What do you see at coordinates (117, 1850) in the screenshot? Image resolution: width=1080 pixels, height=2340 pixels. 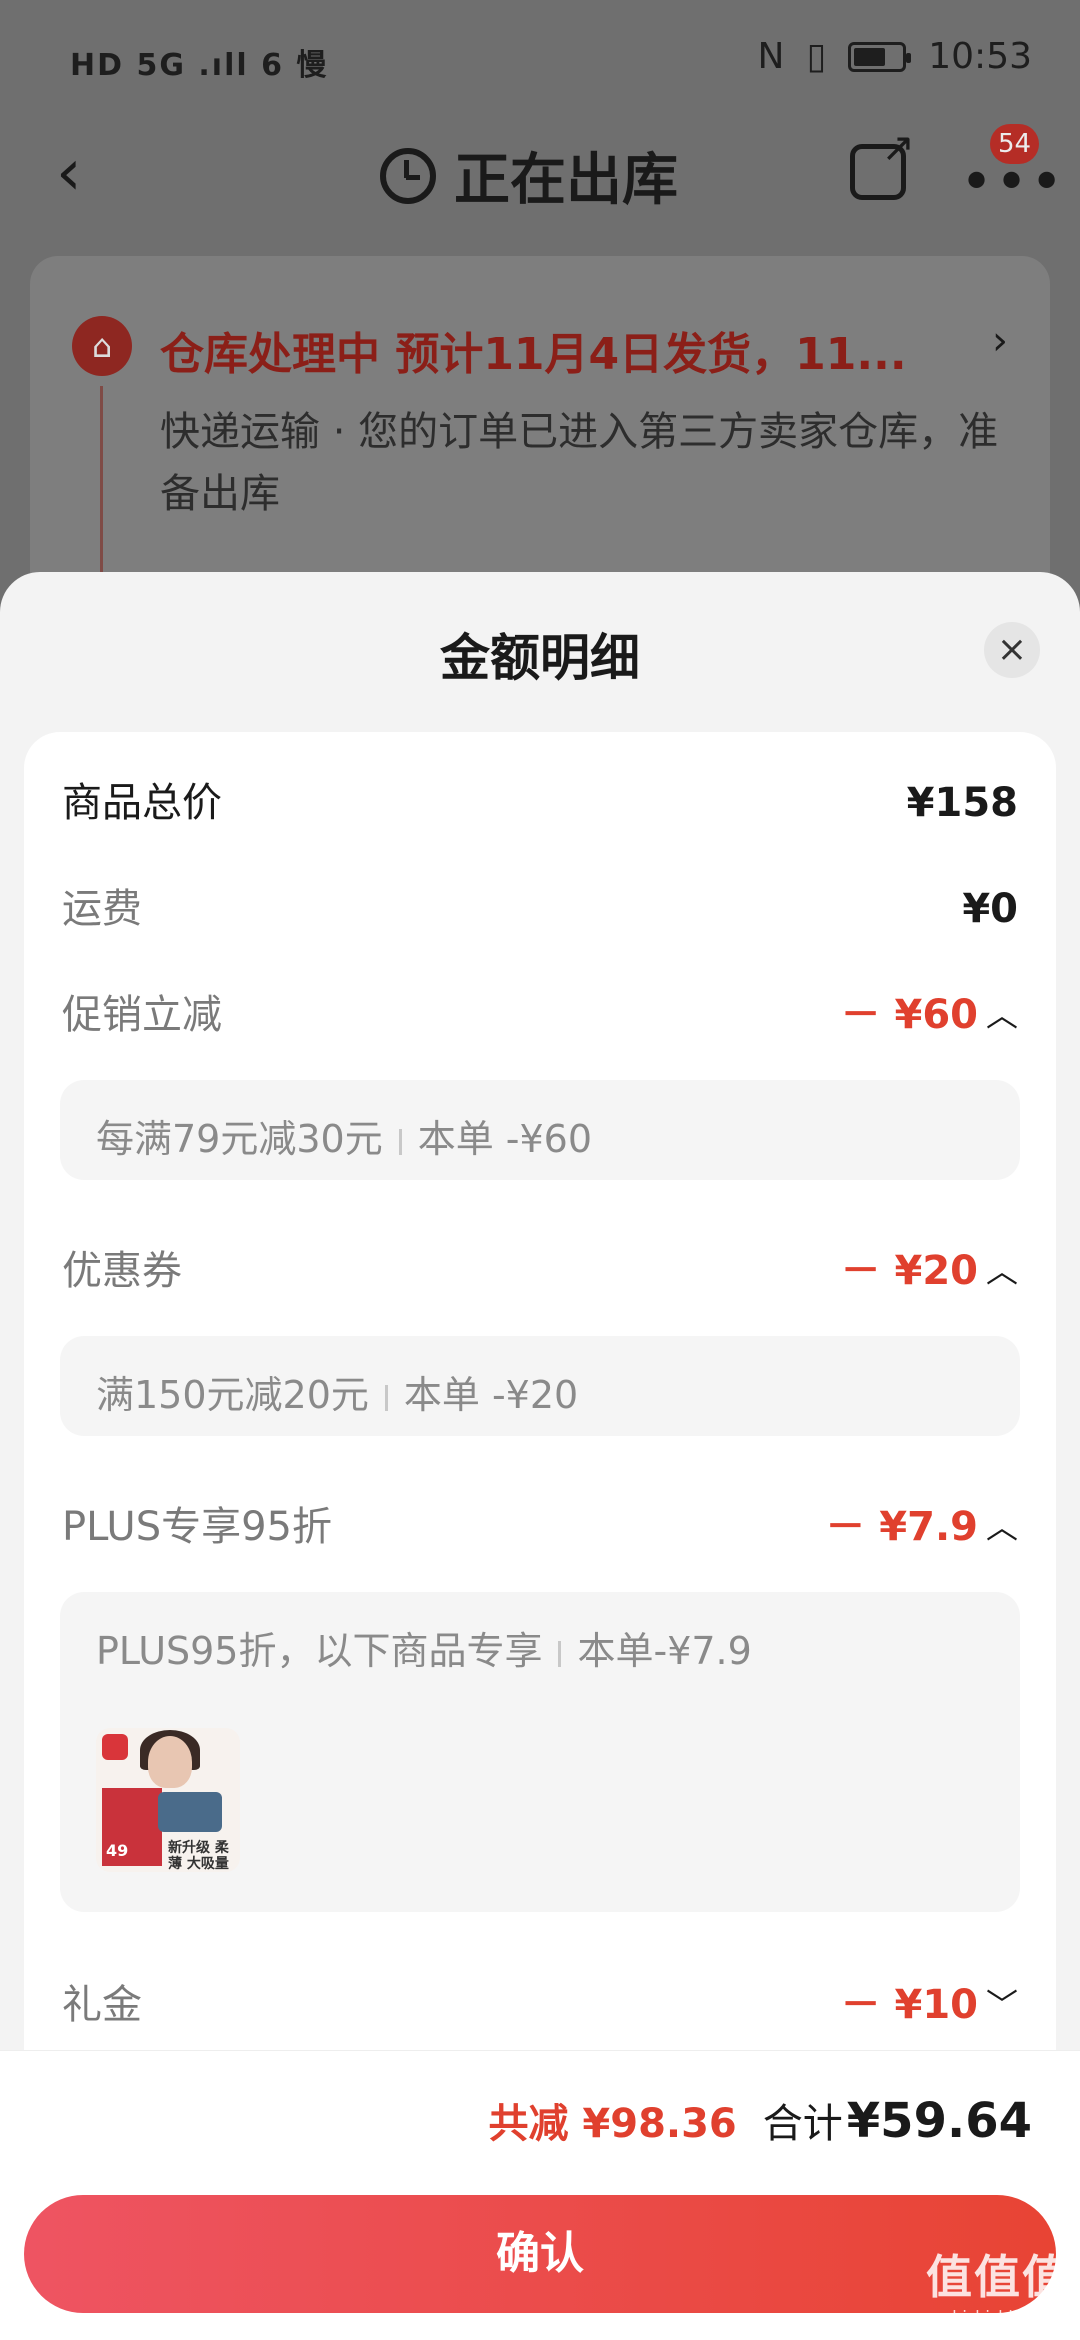 I see `thumb-price: 49` at bounding box center [117, 1850].